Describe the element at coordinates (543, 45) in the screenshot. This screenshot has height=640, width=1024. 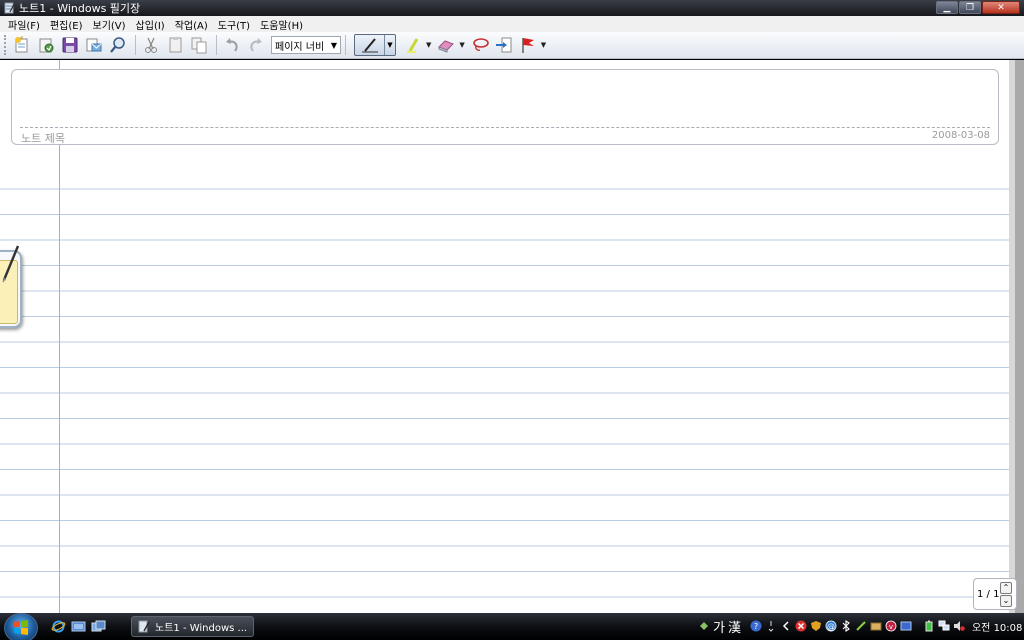
I see `flag-dropdown-arrow: ▼` at that location.